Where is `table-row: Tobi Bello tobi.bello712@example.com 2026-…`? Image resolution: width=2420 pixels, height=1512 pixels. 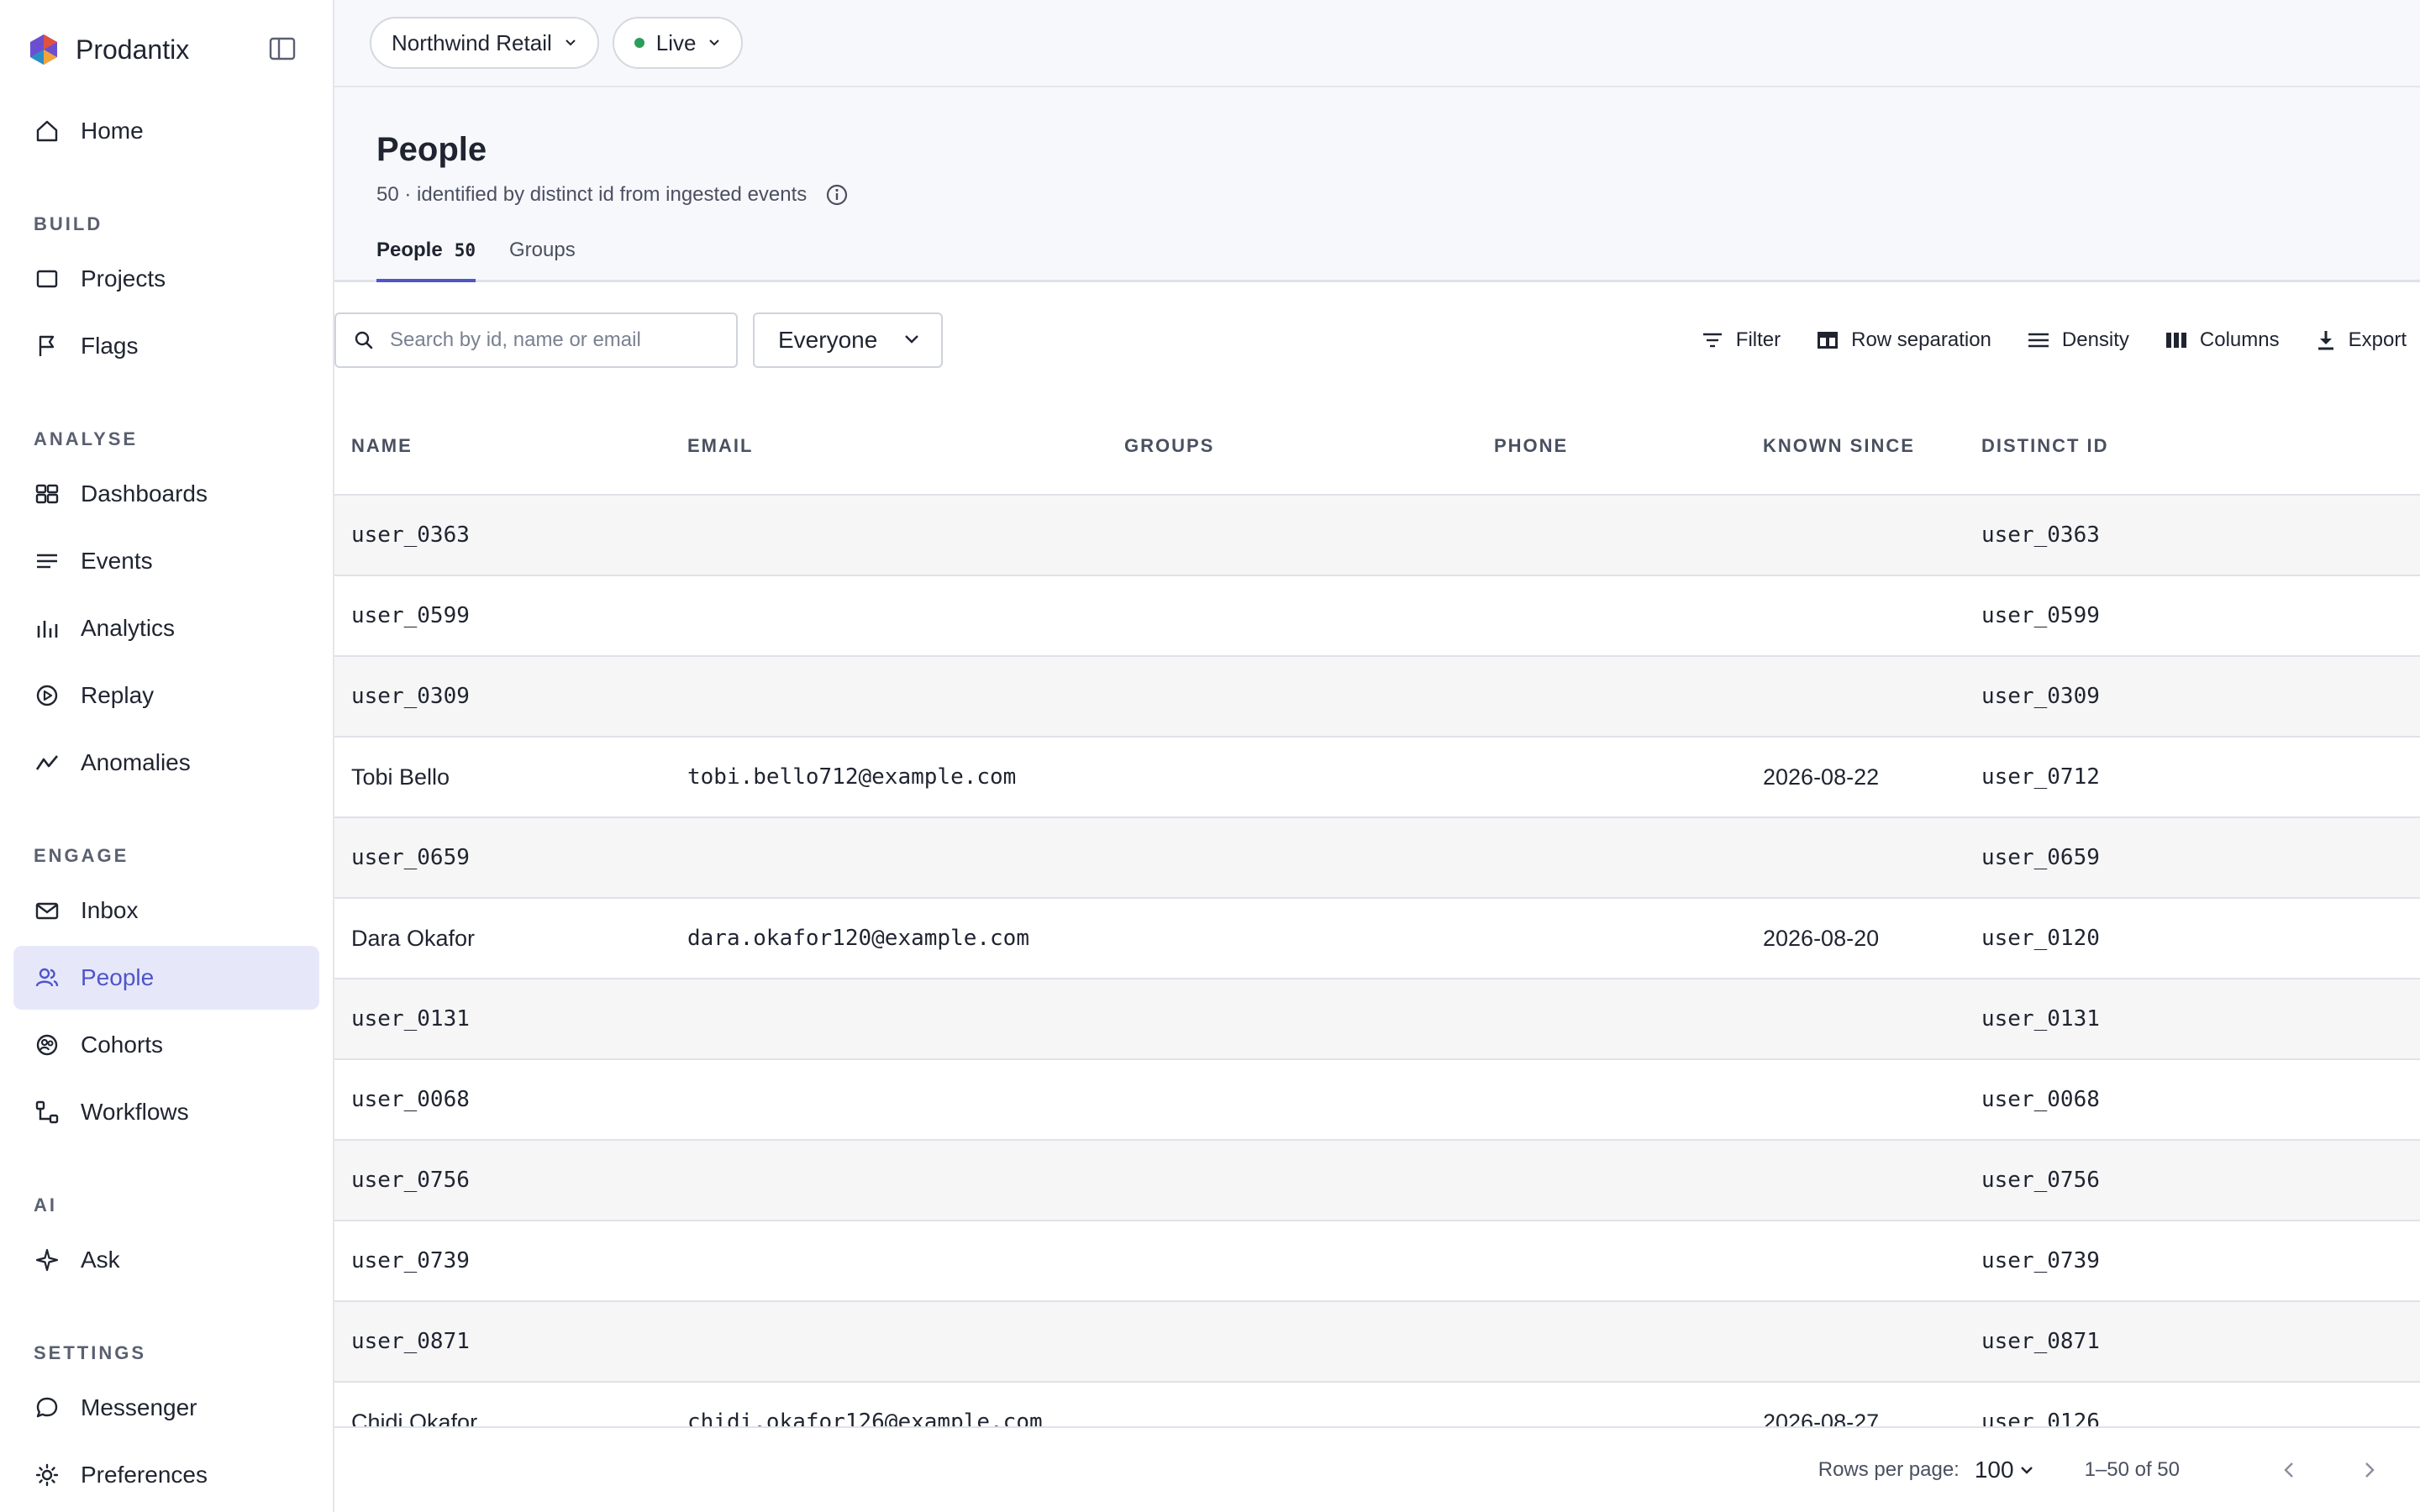 table-row: Tobi Bello tobi.bello712@example.com 2026-… is located at coordinates (1377, 778).